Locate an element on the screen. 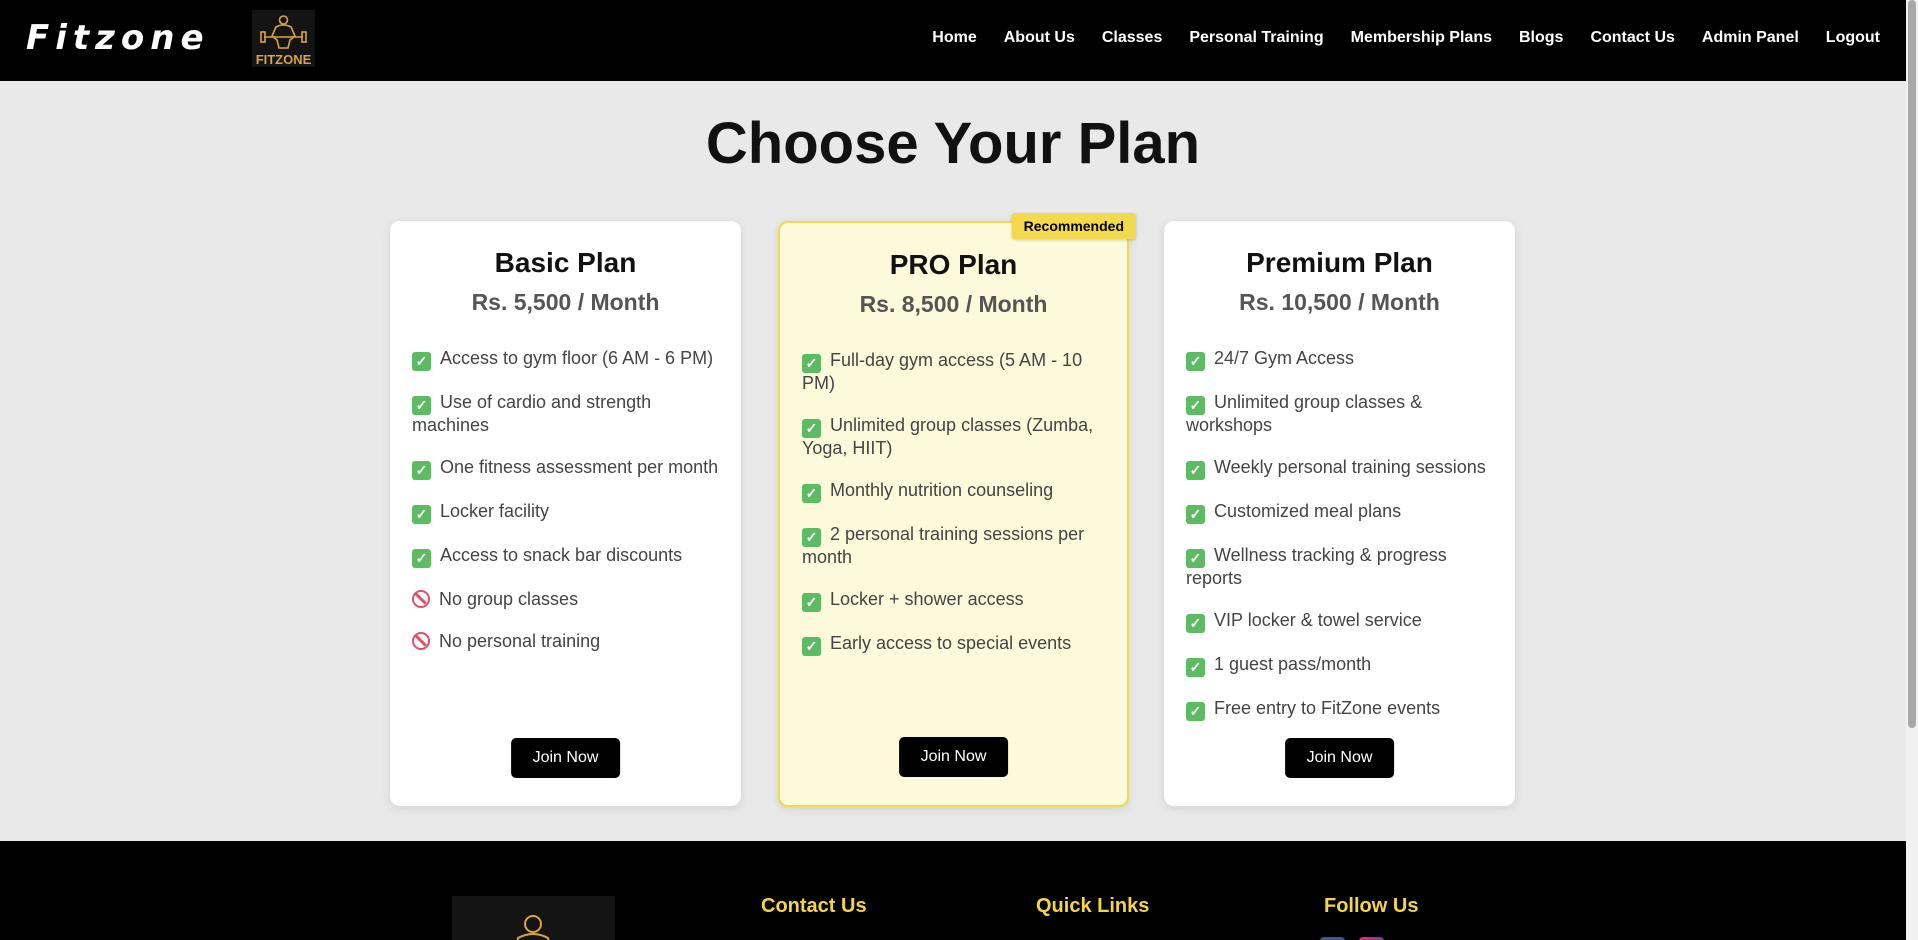 The width and height of the screenshot is (1918, 940). feature-item: ✓ One fitness assessment per month is located at coordinates (567, 468).